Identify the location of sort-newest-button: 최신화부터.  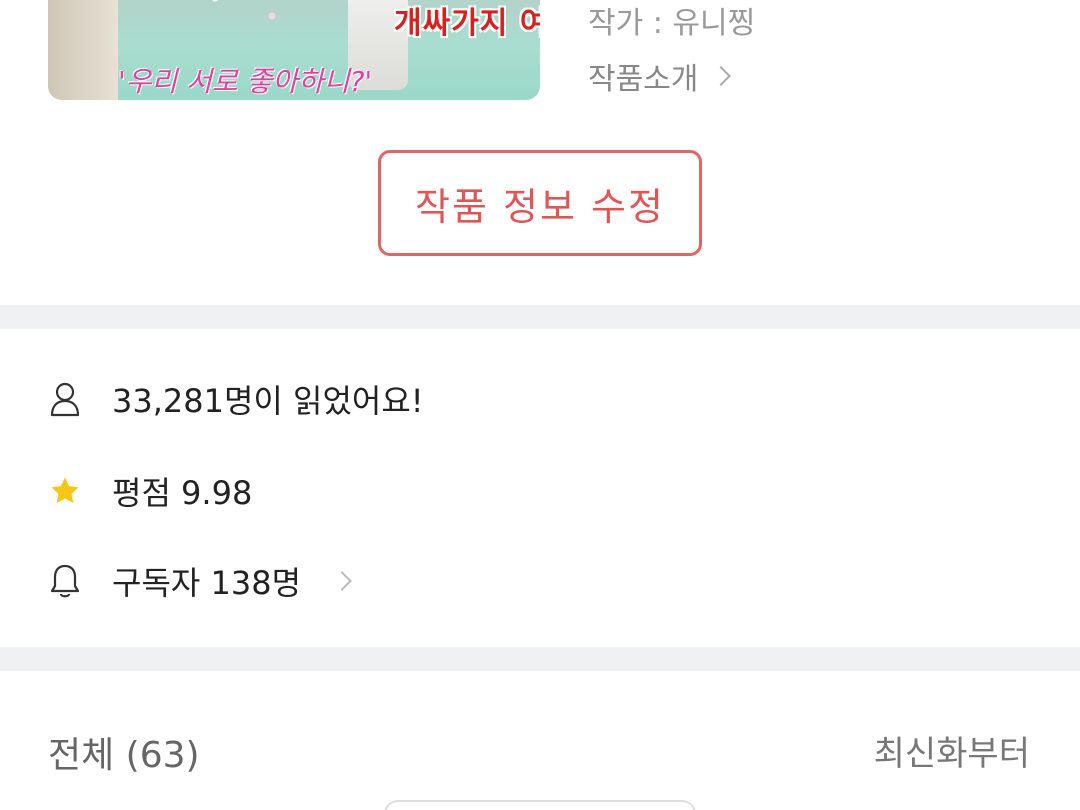
(952, 750).